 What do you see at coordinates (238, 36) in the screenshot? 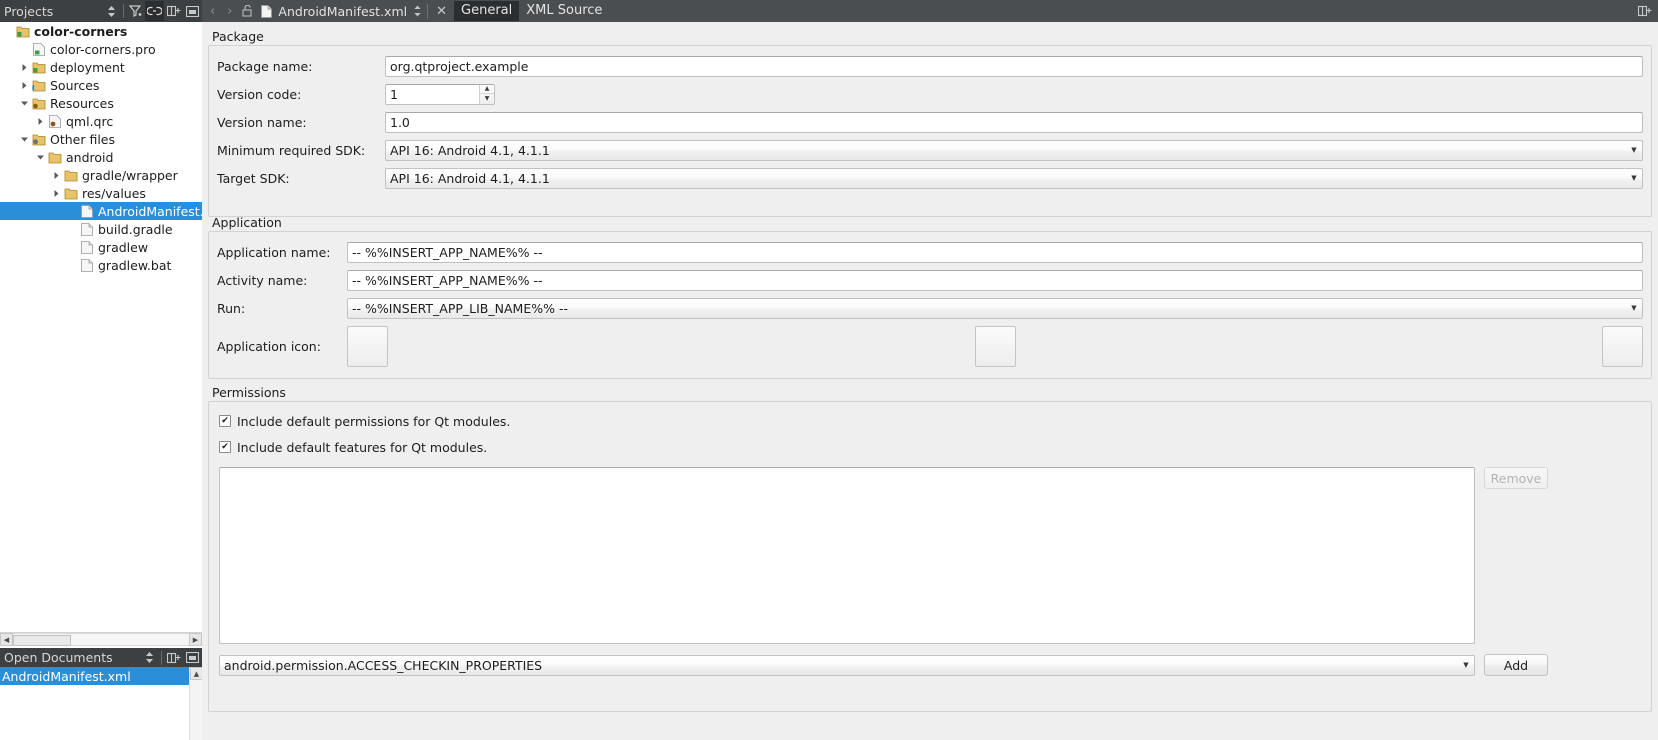
I see `package-group-title: Package` at bounding box center [238, 36].